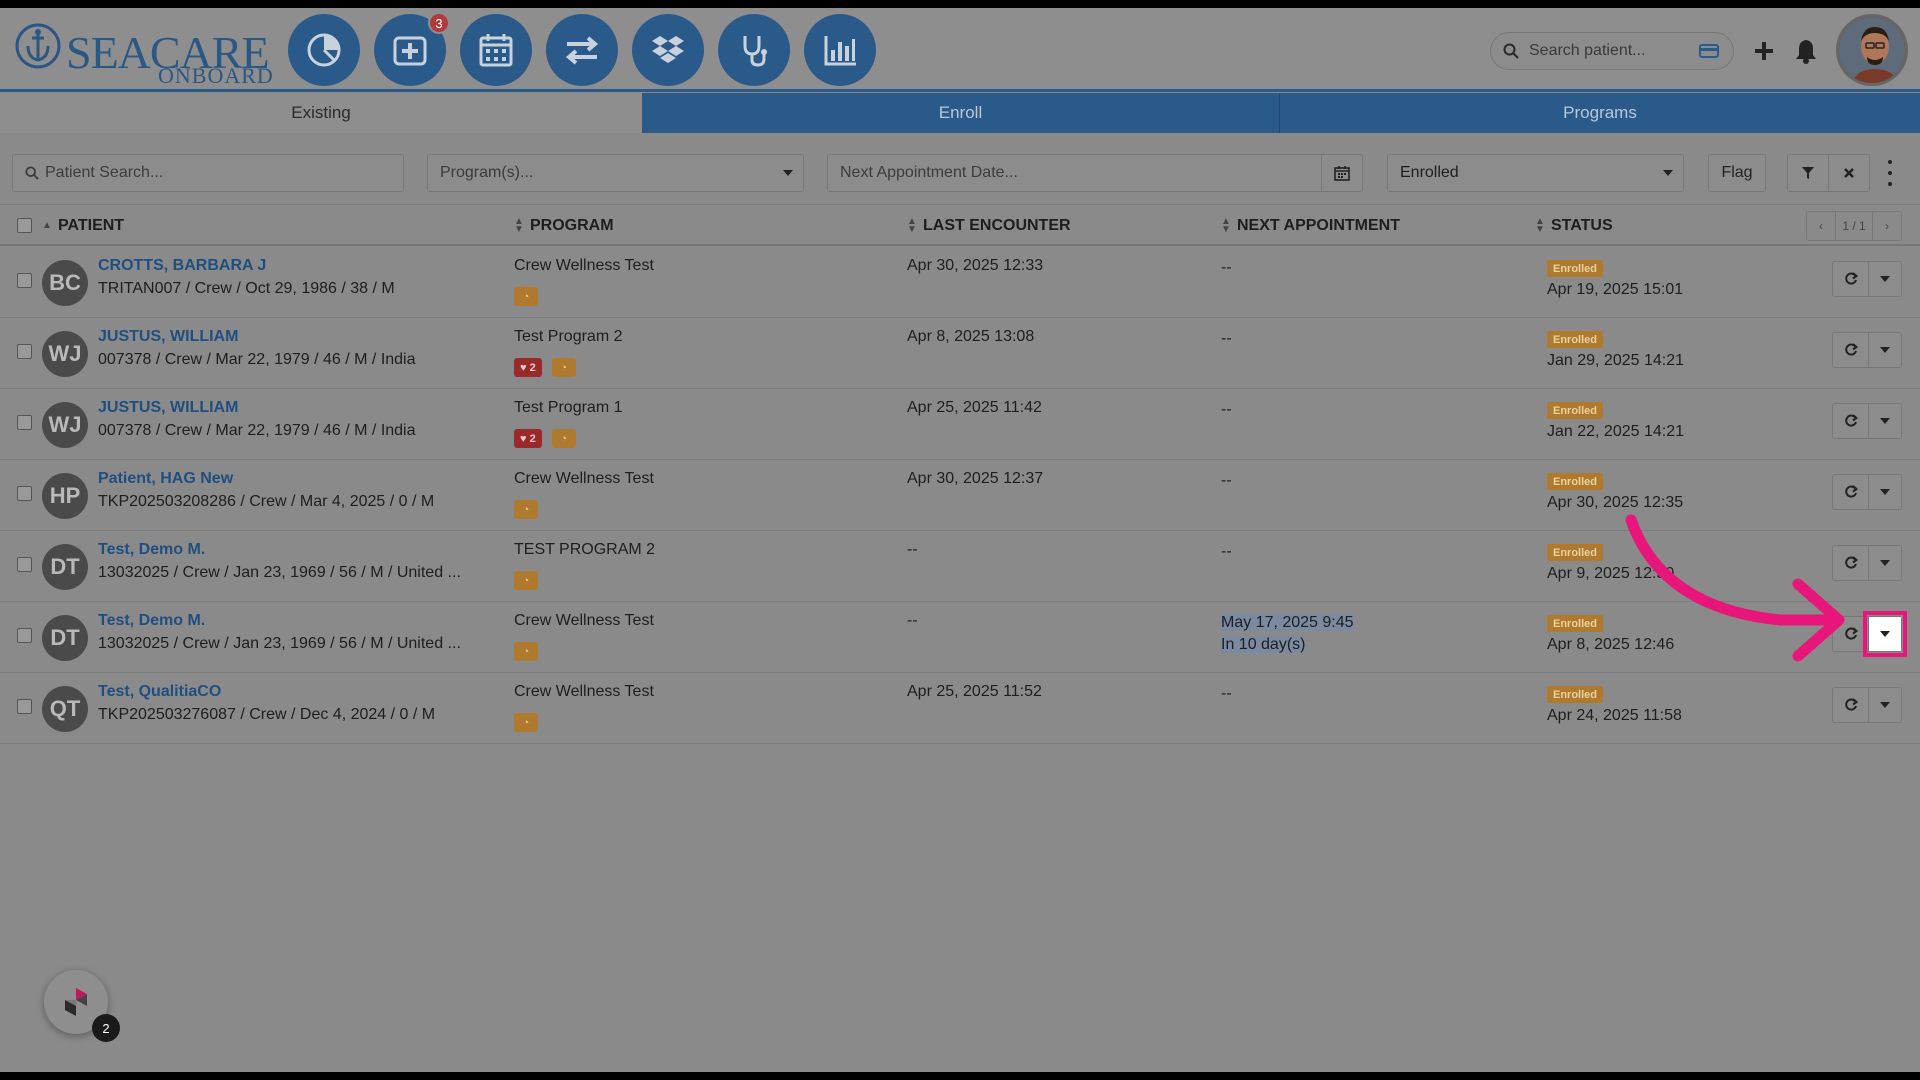  Describe the element at coordinates (1600, 113) in the screenshot. I see `tab-programs: Programs` at that location.